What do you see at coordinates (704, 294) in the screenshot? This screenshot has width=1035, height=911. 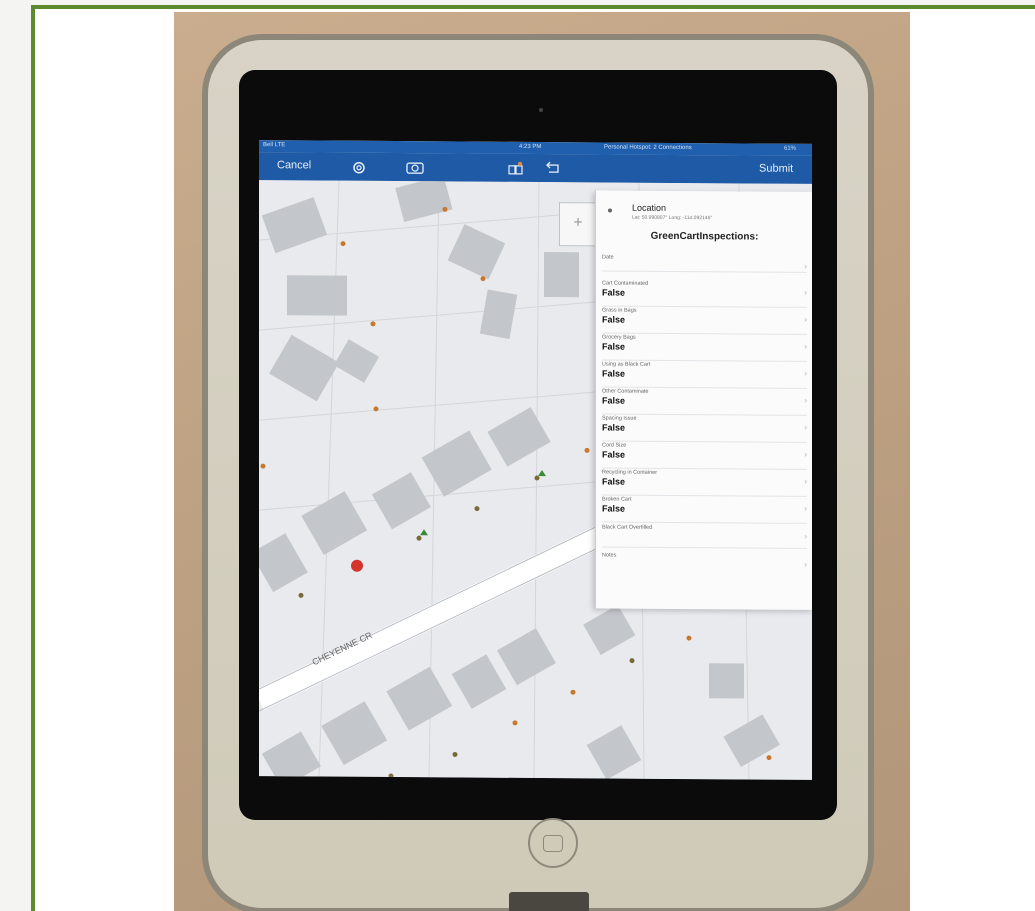 I see `field-cart-contaminated: Cart Contaminated False ›` at bounding box center [704, 294].